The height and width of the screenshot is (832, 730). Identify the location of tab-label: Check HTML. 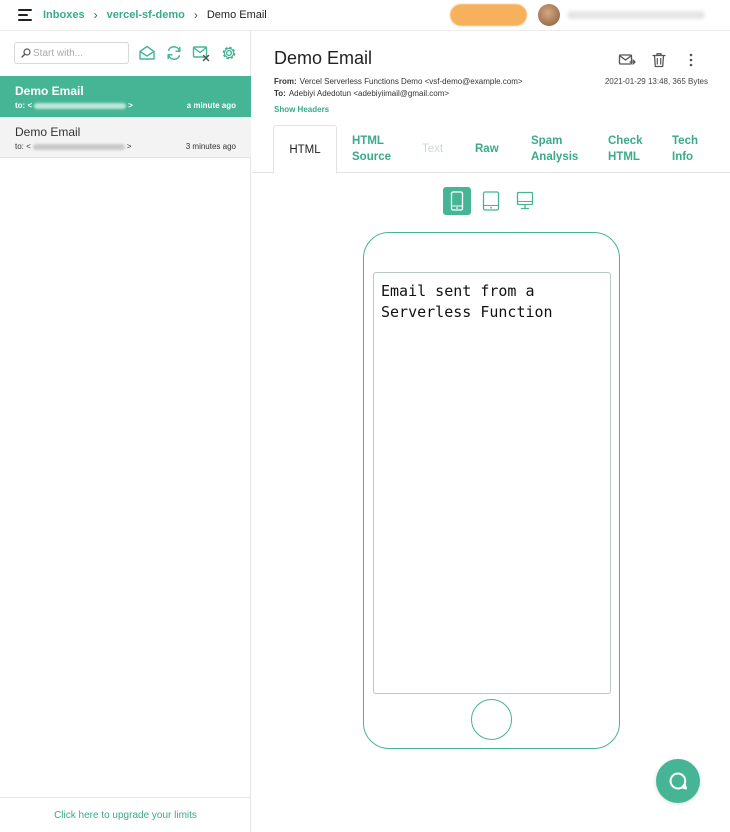
(625, 149).